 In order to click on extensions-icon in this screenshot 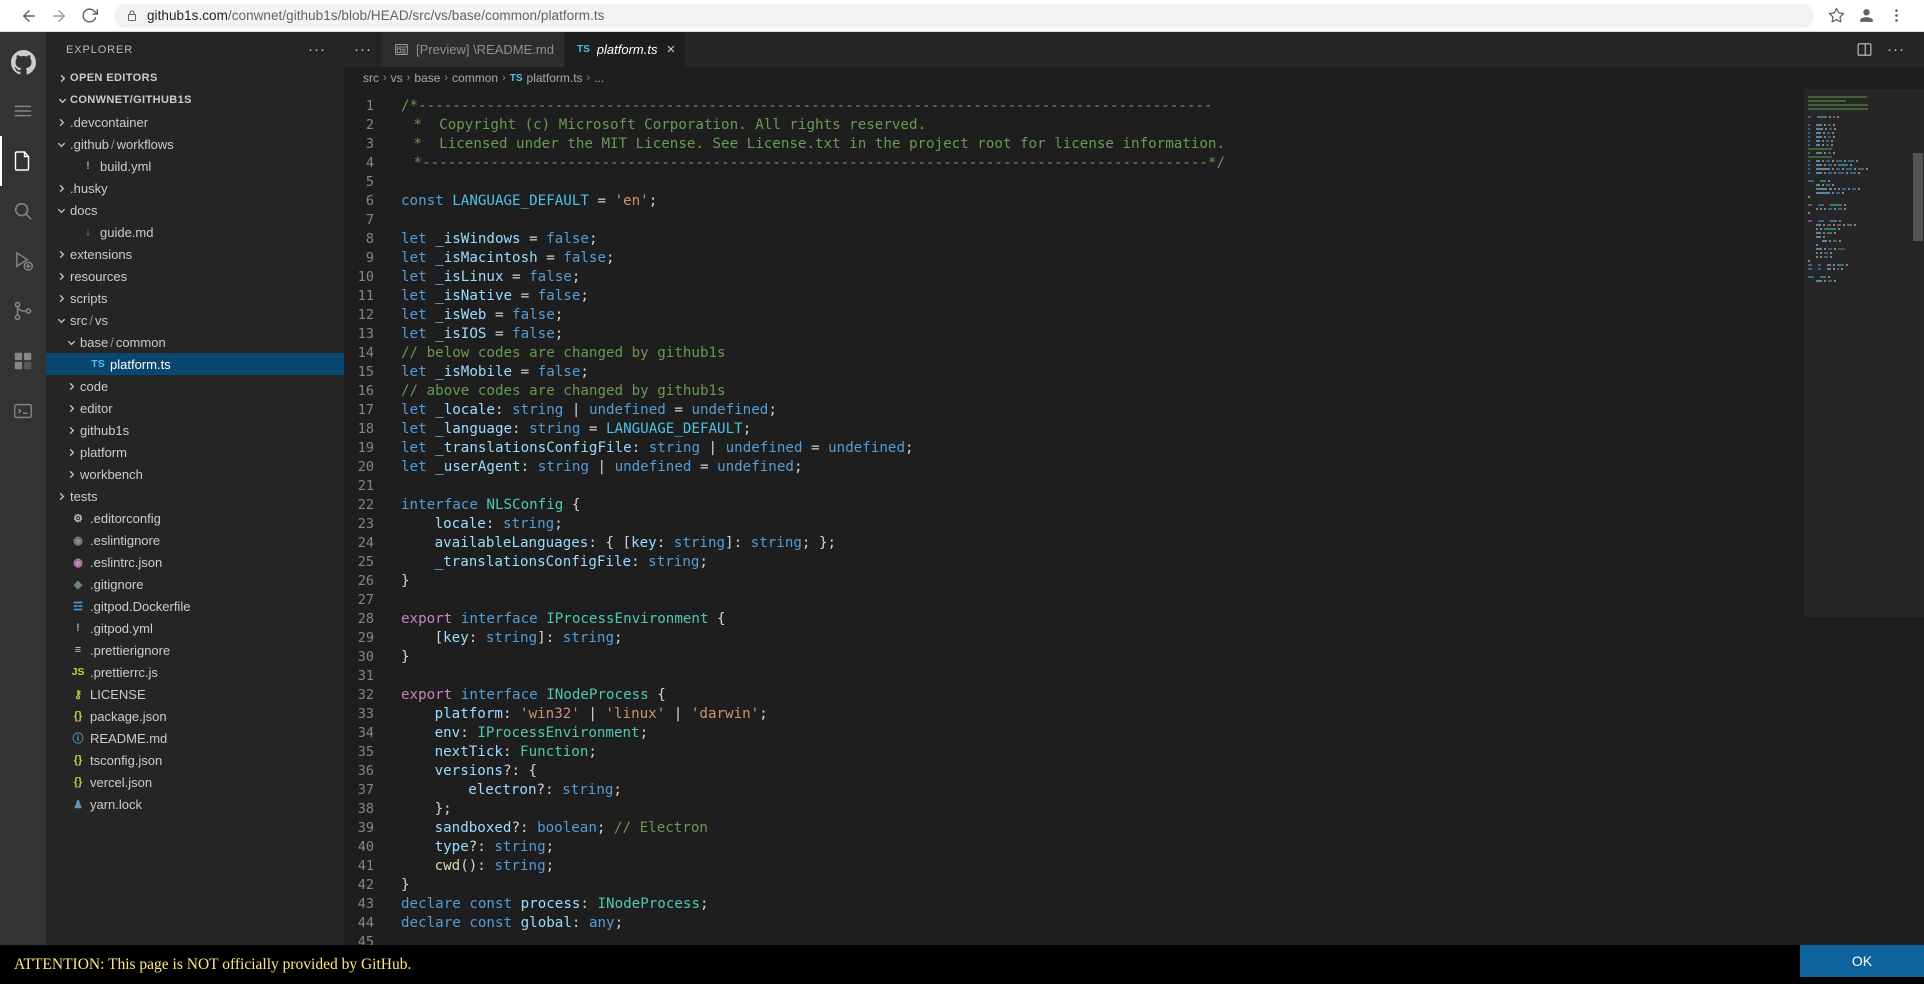, I will do `click(23, 361)`.